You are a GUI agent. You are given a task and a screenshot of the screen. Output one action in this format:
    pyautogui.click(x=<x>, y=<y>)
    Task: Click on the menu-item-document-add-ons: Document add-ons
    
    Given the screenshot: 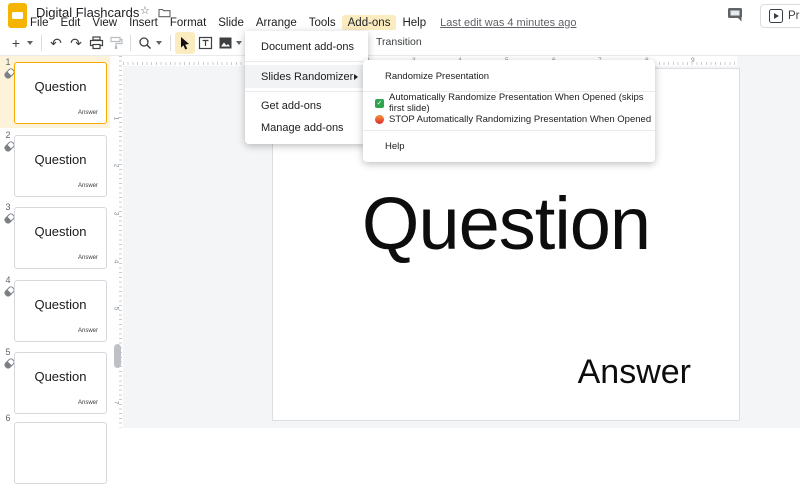 What is the action you would take?
    pyautogui.click(x=306, y=47)
    